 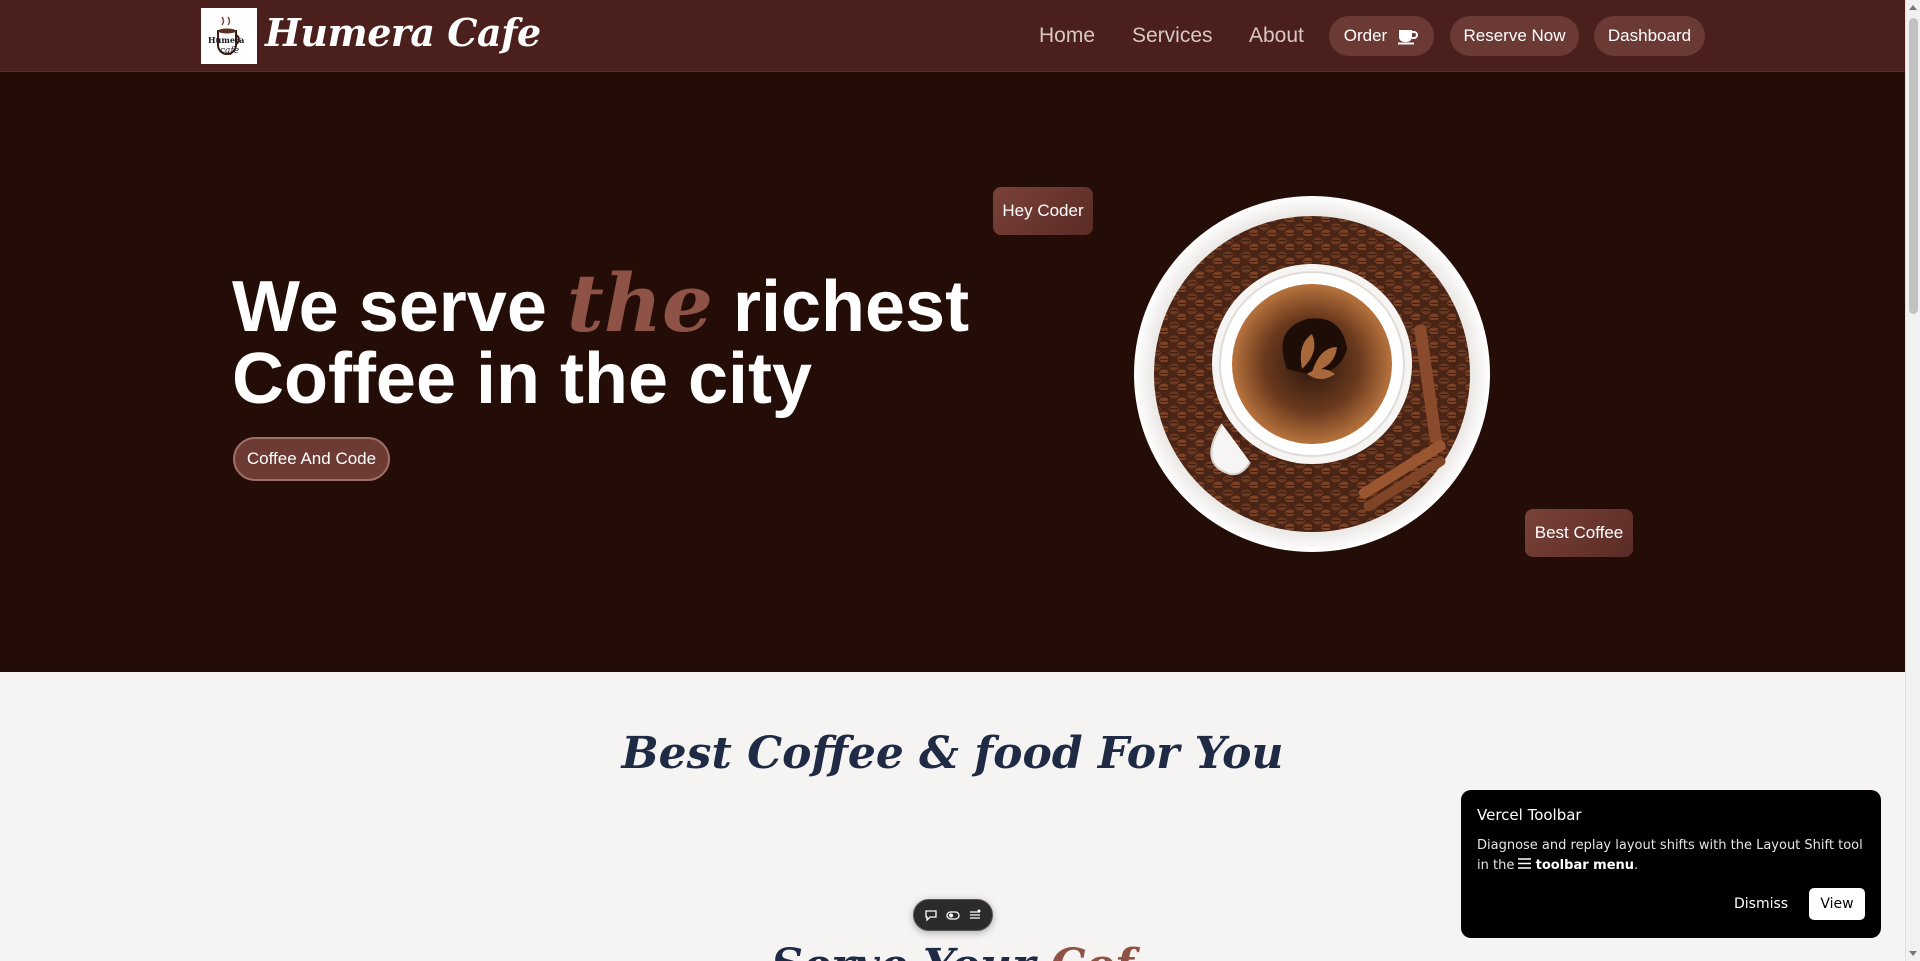 I want to click on next-section-title: Serve Your Cof, so click(x=952, y=950).